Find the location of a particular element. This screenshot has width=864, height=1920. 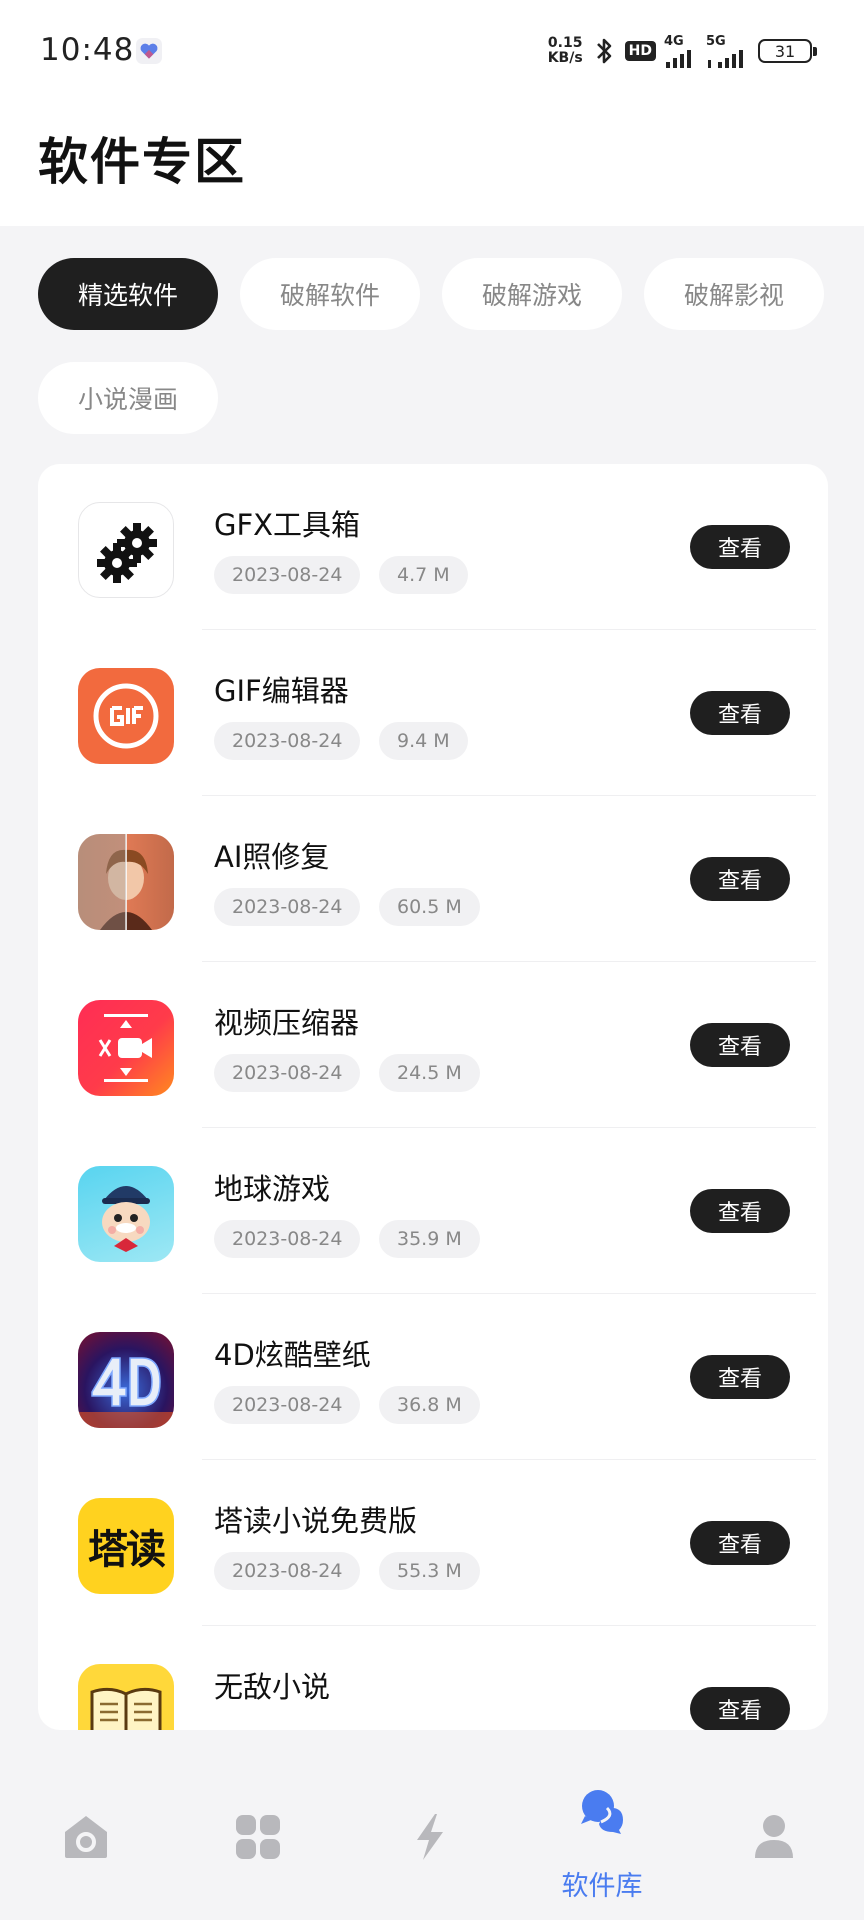

tab-home is located at coordinates (86, 1836).